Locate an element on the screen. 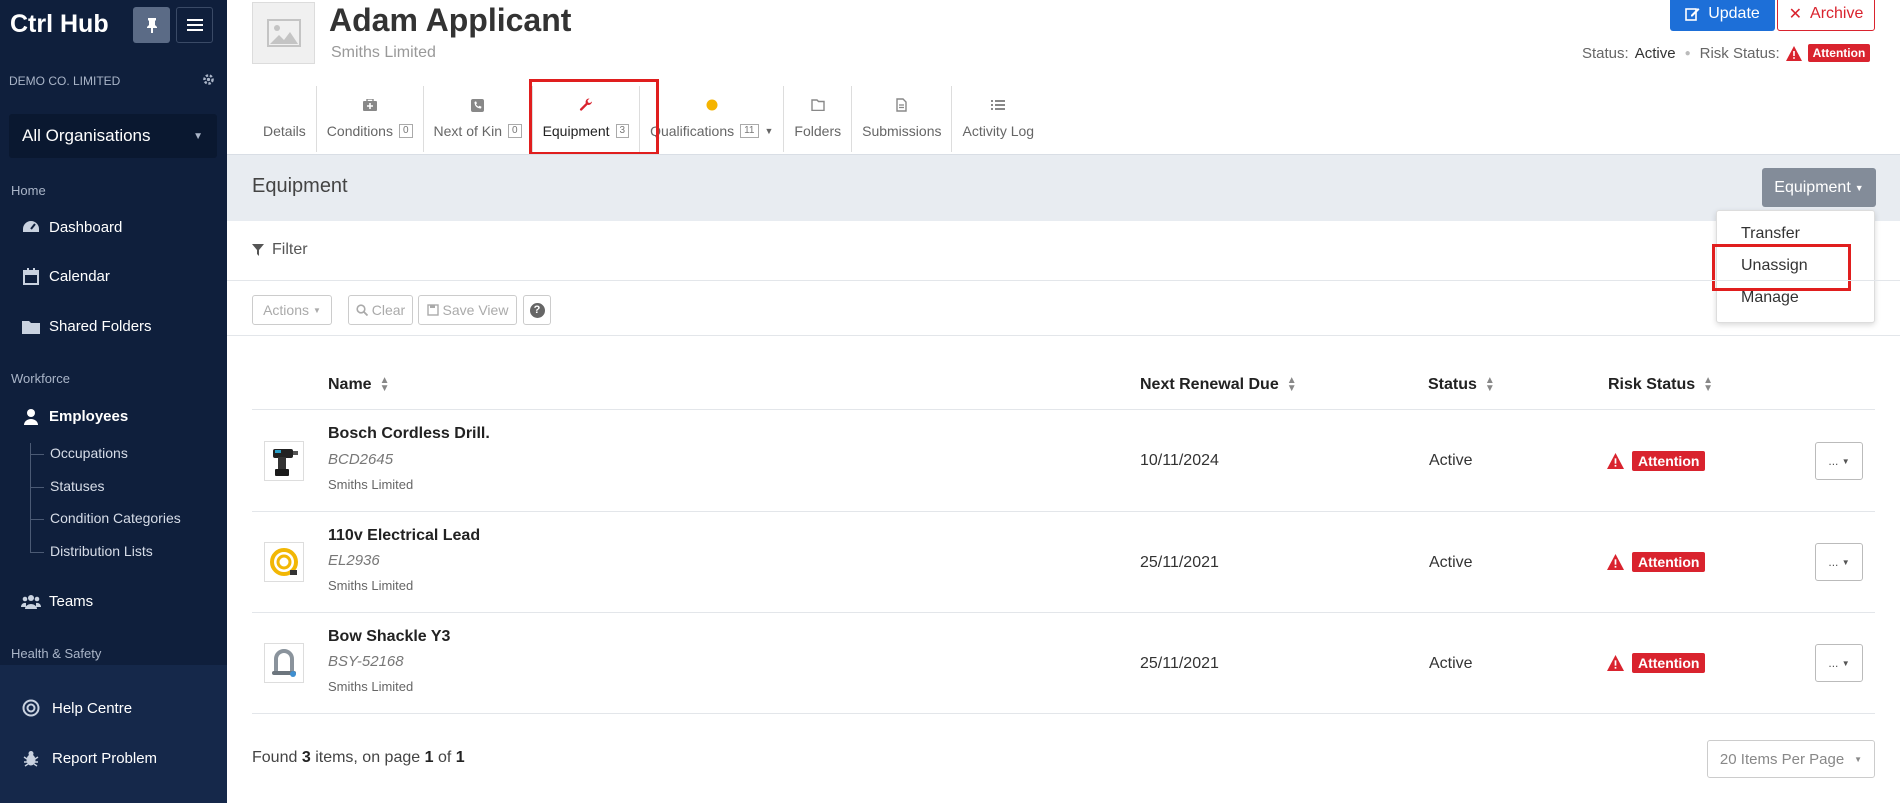 Image resolution: width=1900 pixels, height=803 pixels. caret-down-icon: ▼ is located at coordinates (1845, 562).